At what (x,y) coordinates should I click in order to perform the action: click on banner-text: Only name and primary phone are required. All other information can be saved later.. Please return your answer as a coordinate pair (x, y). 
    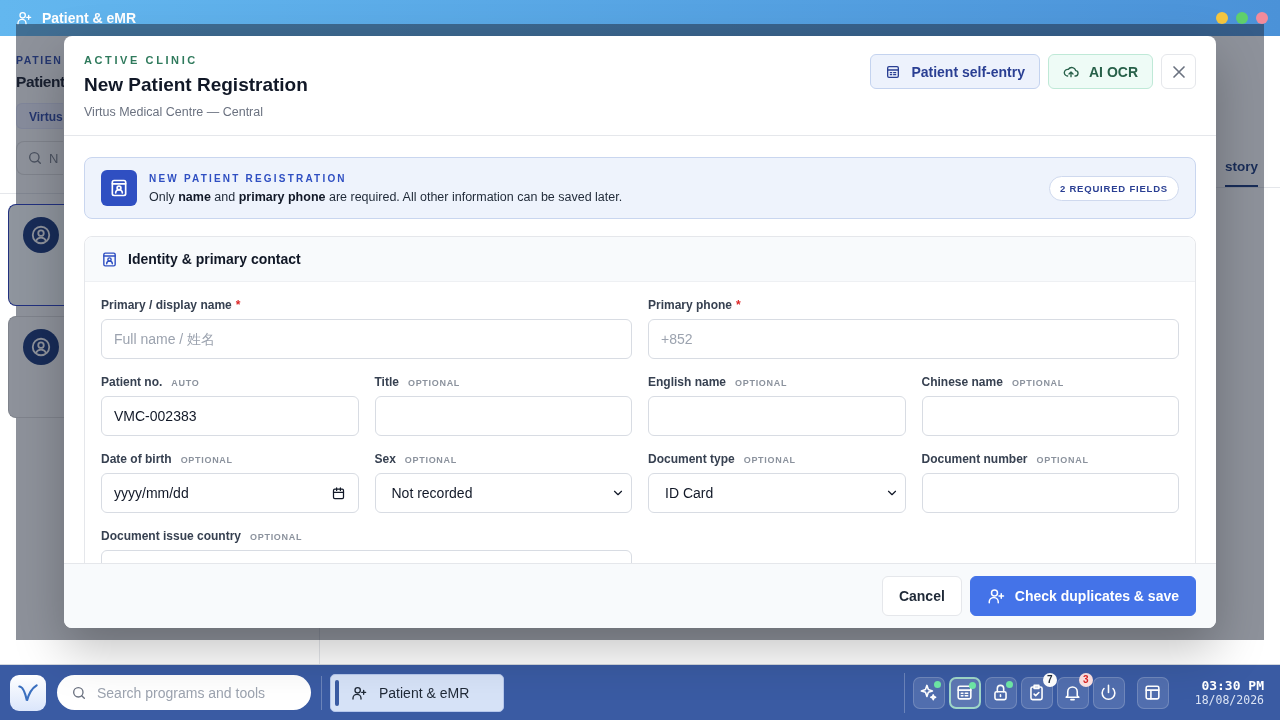
    Looking at the image, I should click on (386, 196).